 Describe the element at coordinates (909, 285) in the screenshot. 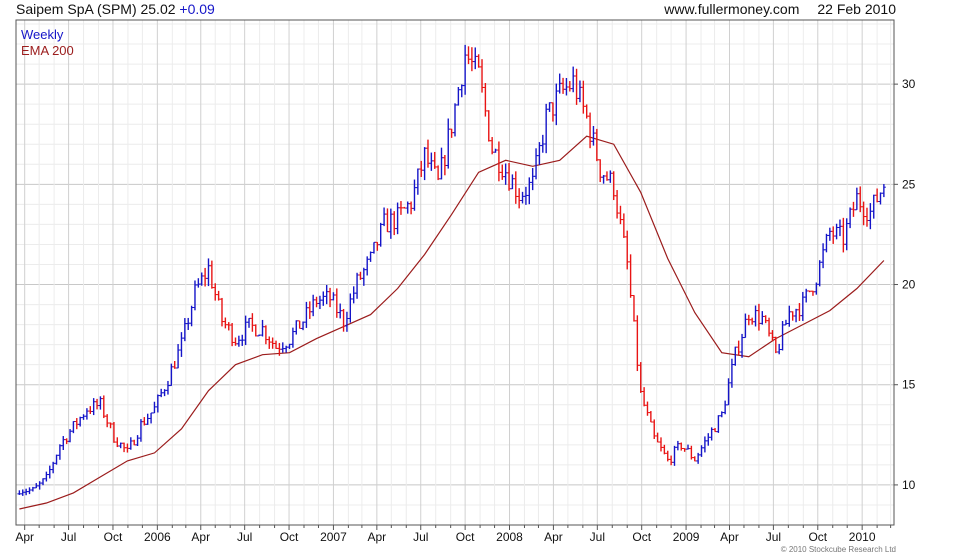

I see `y-tick-label: 20` at that location.